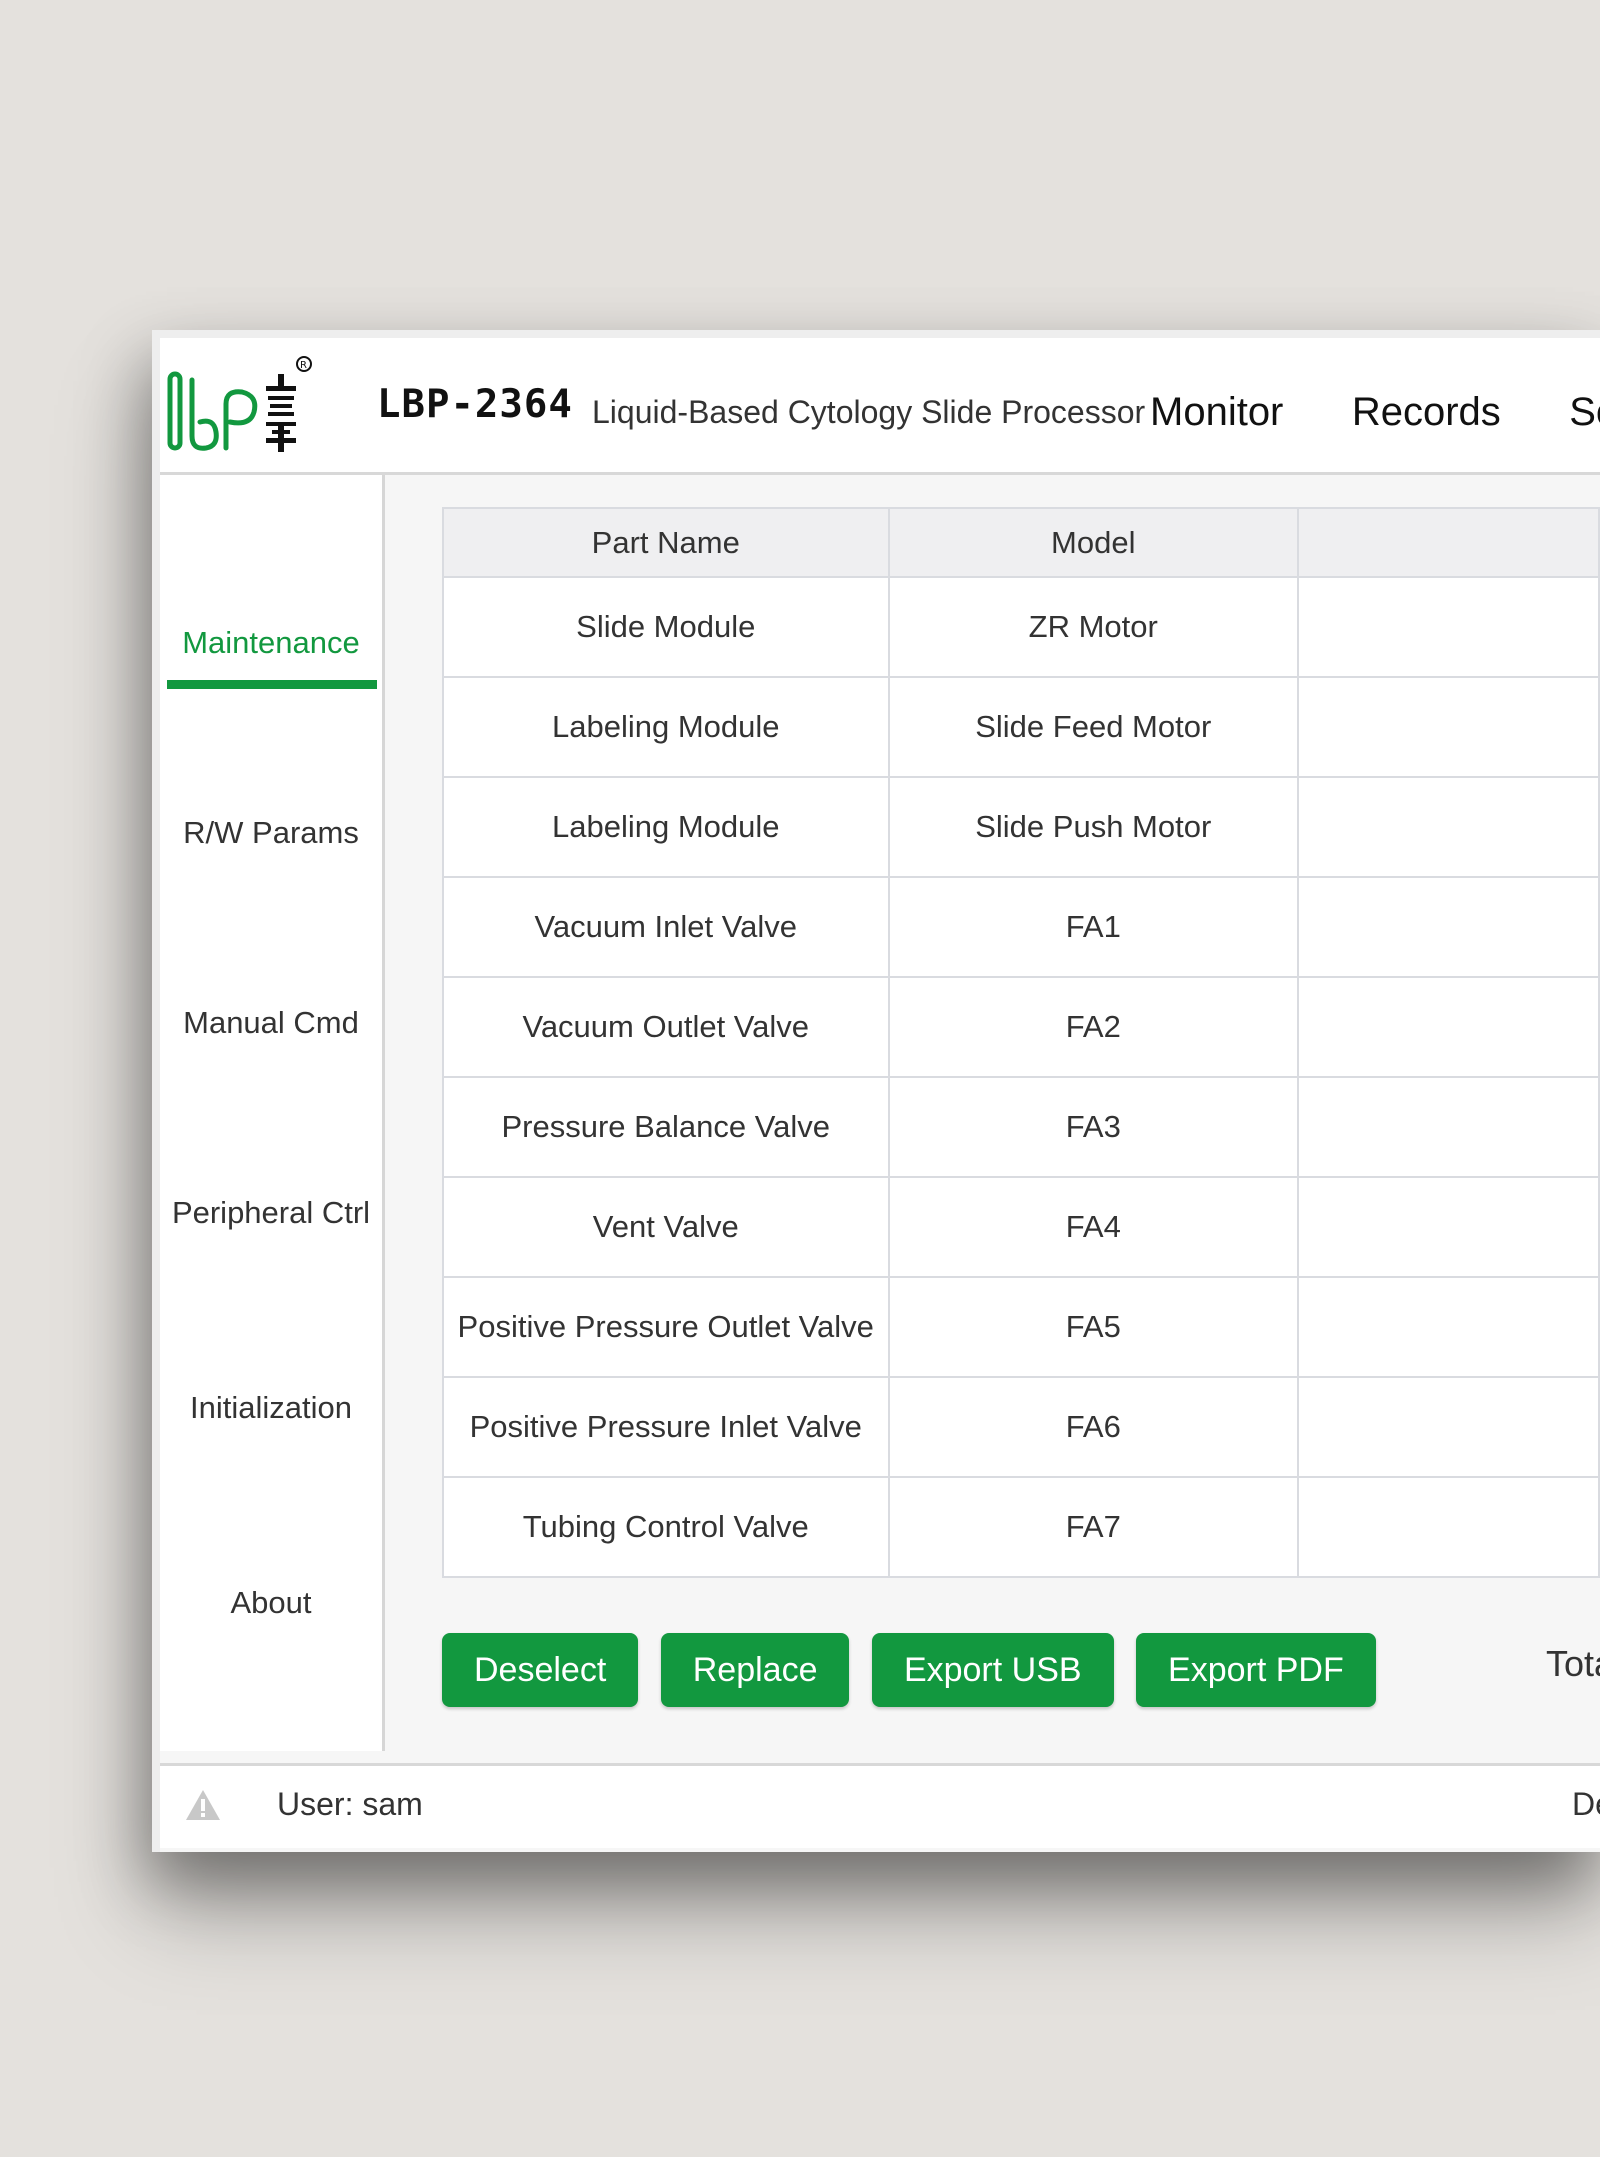 The height and width of the screenshot is (2157, 1600). What do you see at coordinates (666, 927) in the screenshot?
I see `cell-part-name: Vacuum Inlet Valve` at bounding box center [666, 927].